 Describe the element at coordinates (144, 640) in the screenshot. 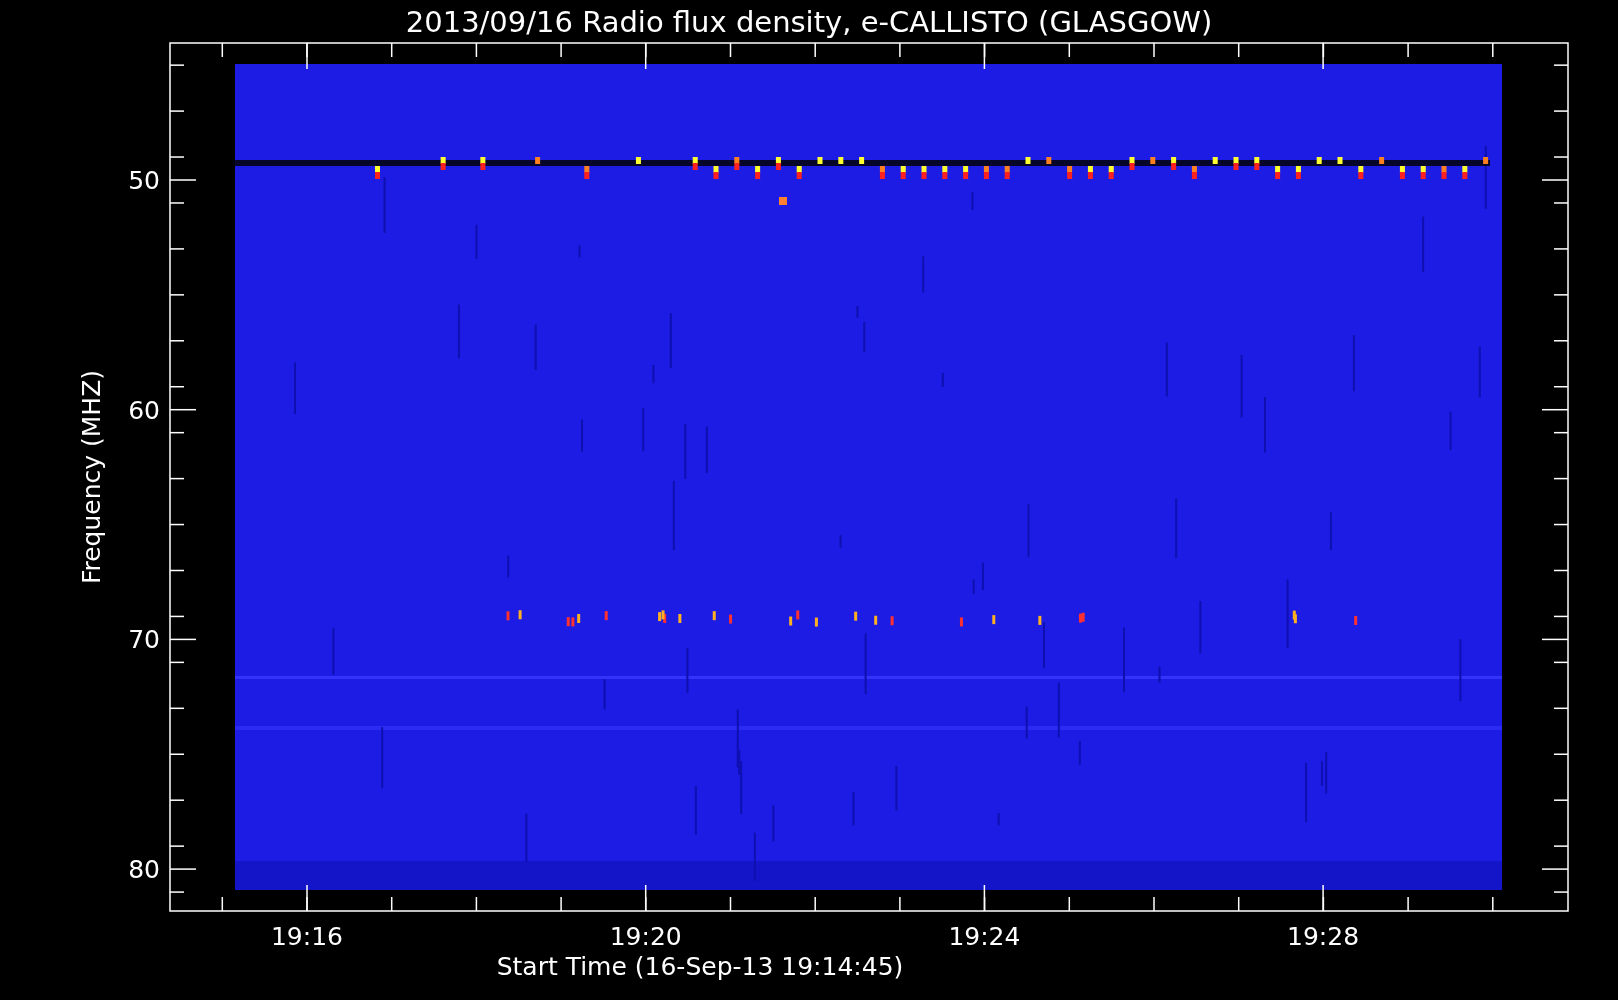

I see `y-tick-label: 70` at that location.